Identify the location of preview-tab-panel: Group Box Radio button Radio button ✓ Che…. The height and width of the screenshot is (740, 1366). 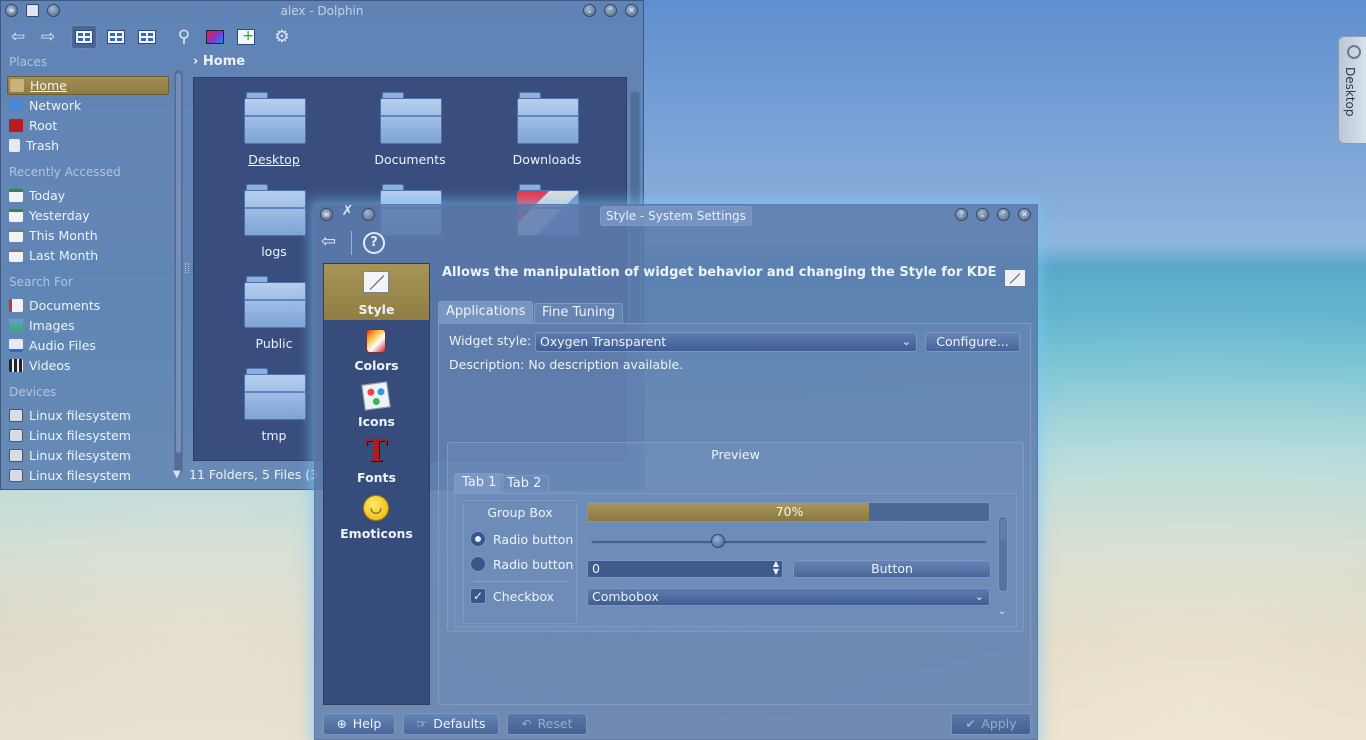
(735, 560).